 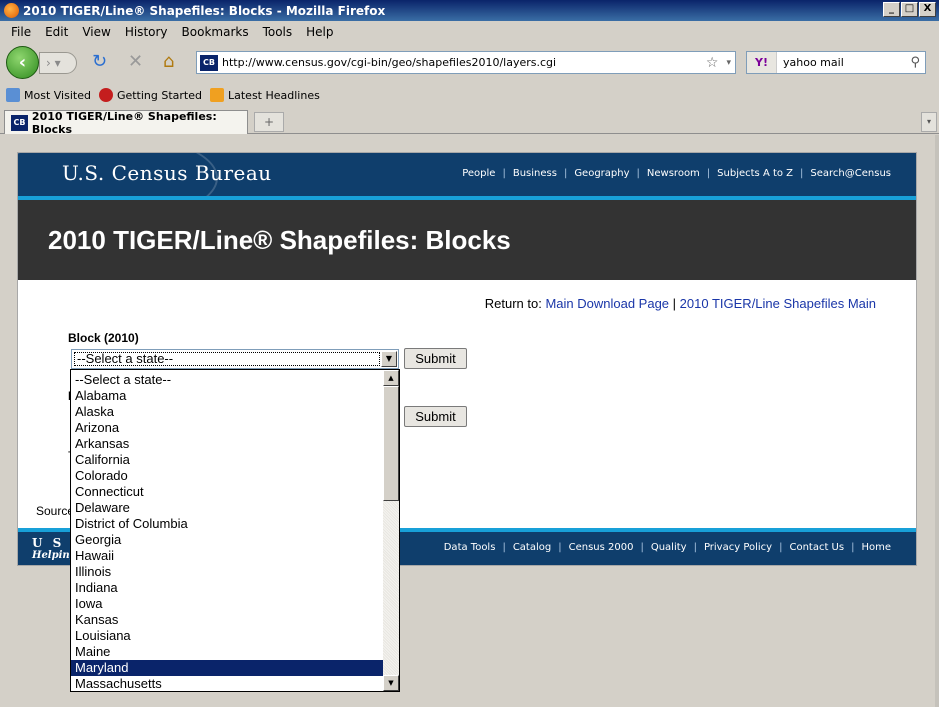 What do you see at coordinates (391, 683) in the screenshot?
I see `scroll-down-icon: ▼` at bounding box center [391, 683].